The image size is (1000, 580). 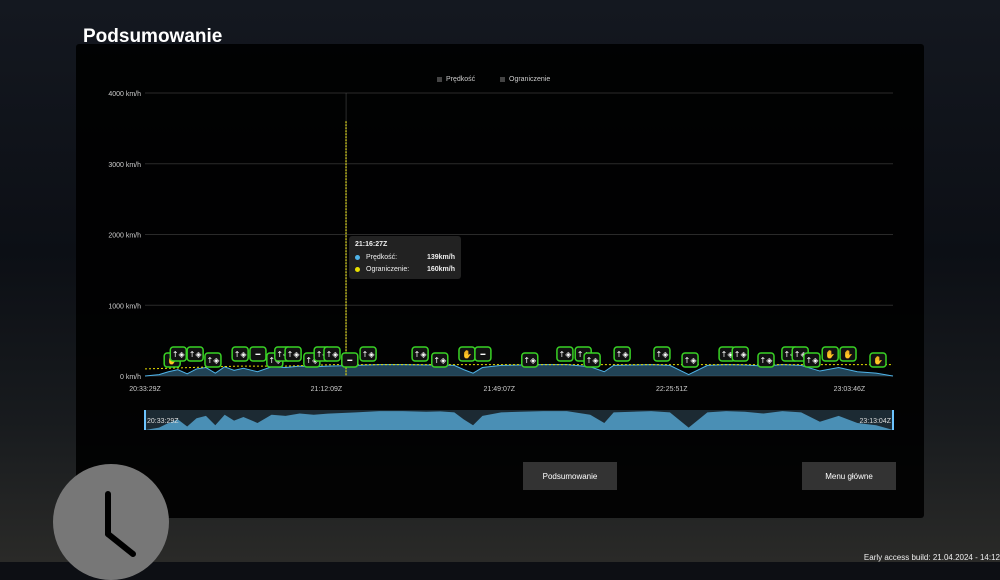 What do you see at coordinates (124, 306) in the screenshot?
I see `y-tick-label: 1000 km/h` at bounding box center [124, 306].